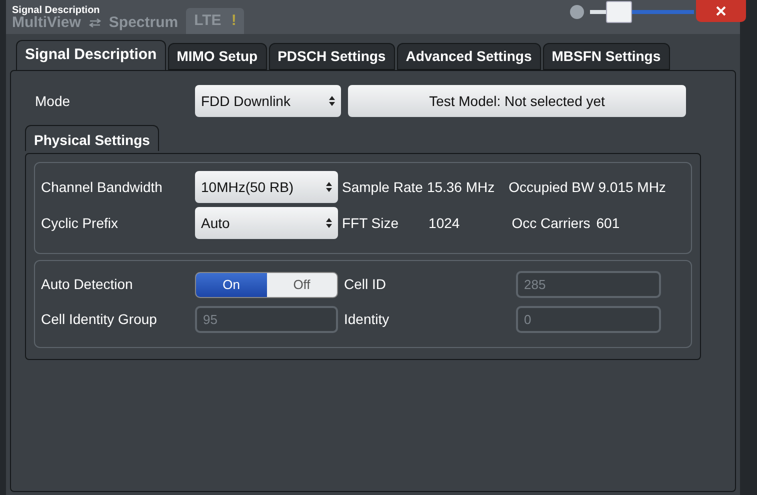  Describe the element at coordinates (551, 223) in the screenshot. I see `field-label: Occ Carriers` at that location.